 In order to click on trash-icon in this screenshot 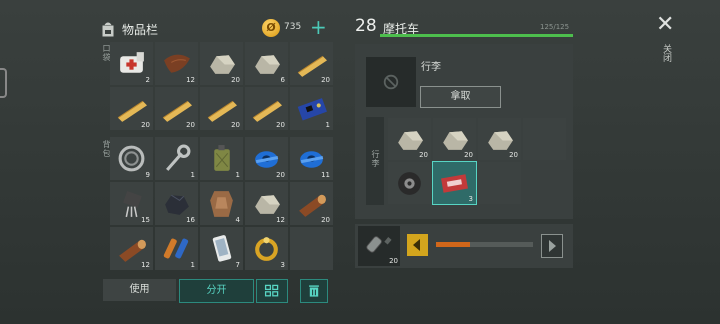, I will do `click(314, 291)`.